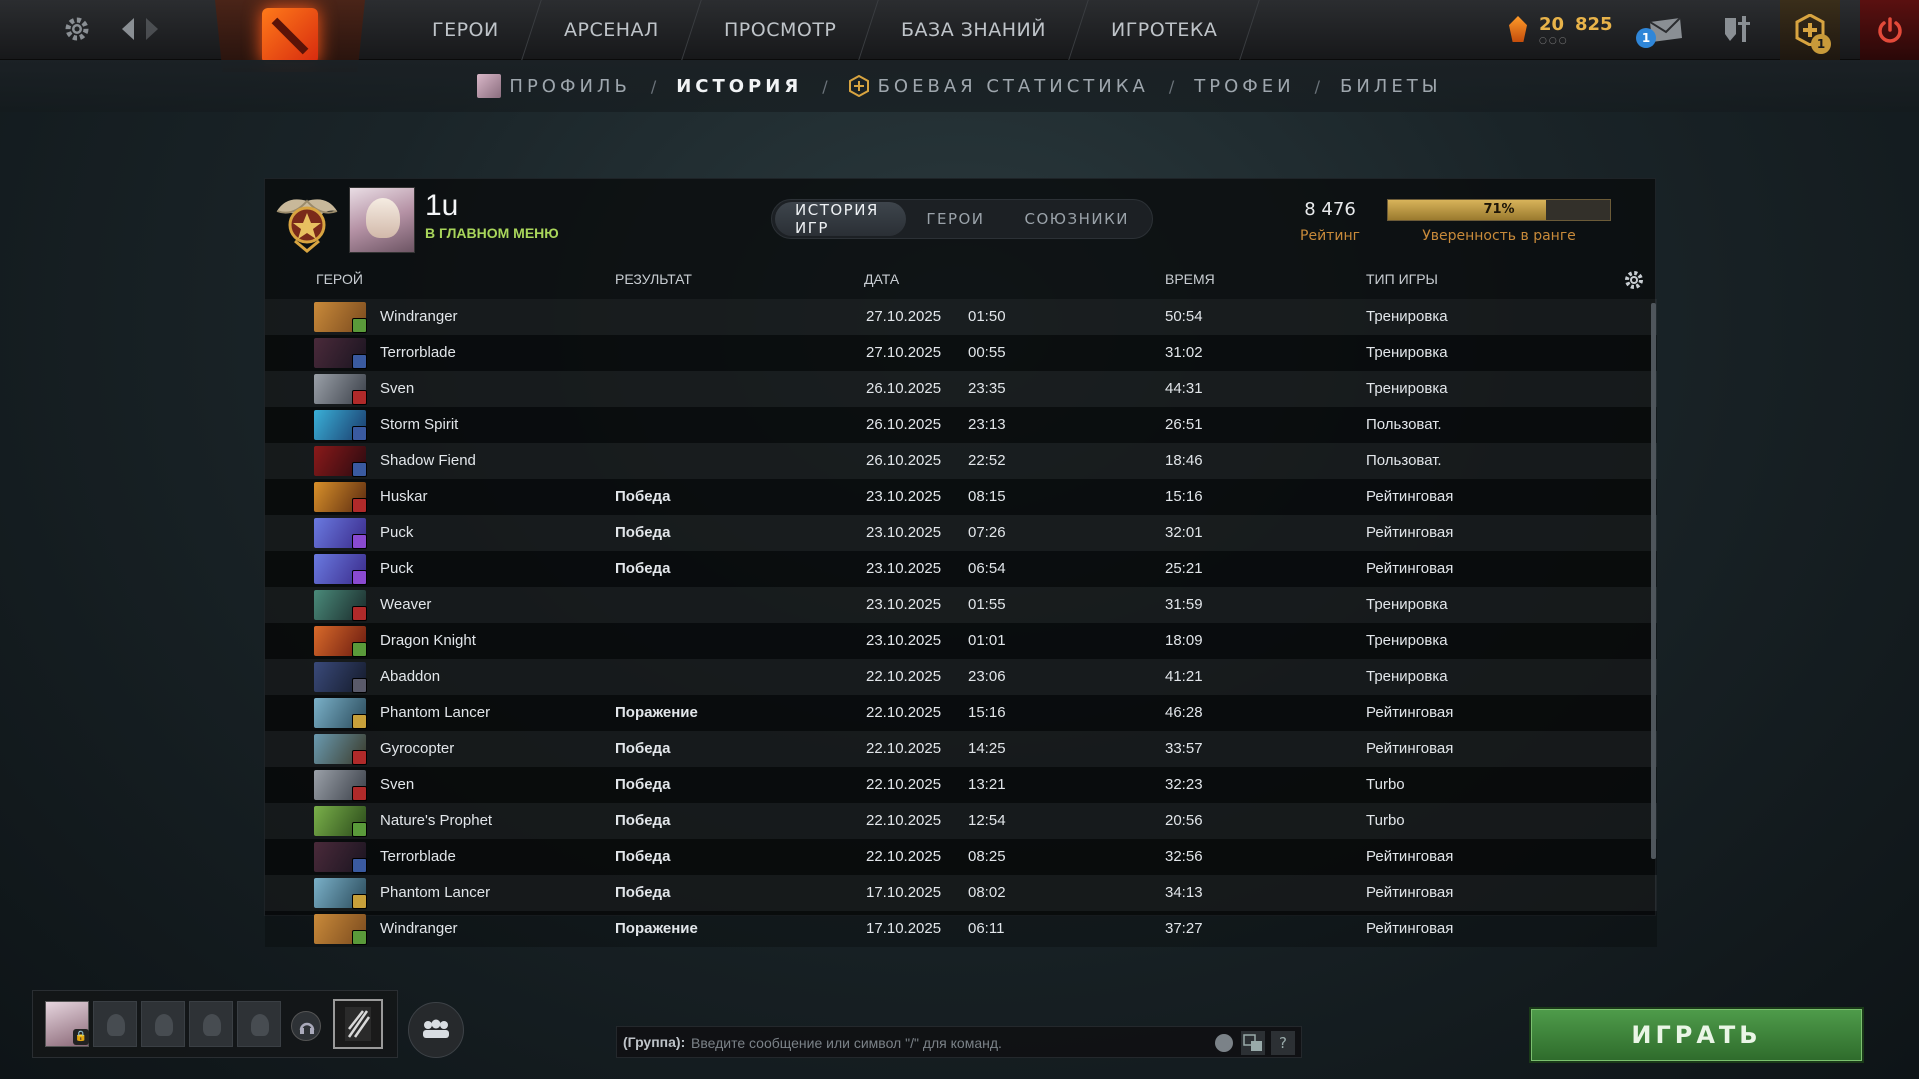  Describe the element at coordinates (841, 219) in the screenshot. I see `tab-match-history: ИСТОРИЯ ИГР` at that location.